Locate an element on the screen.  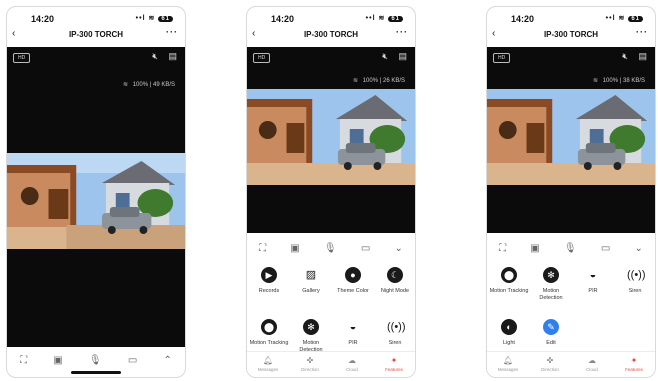
siren-icon: ((•)) is located at coordinates (636, 275).